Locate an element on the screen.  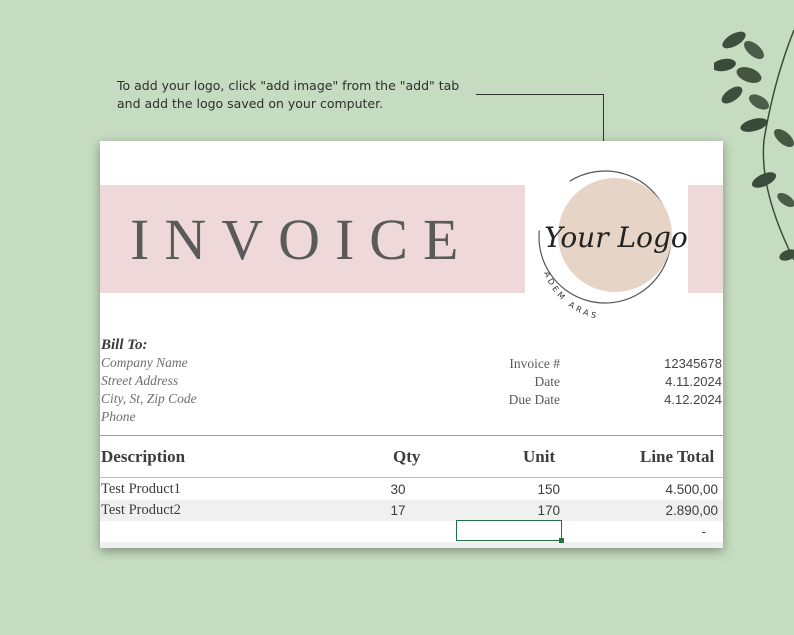
invoice-number-value: 12345678 is located at coordinates (666, 364).